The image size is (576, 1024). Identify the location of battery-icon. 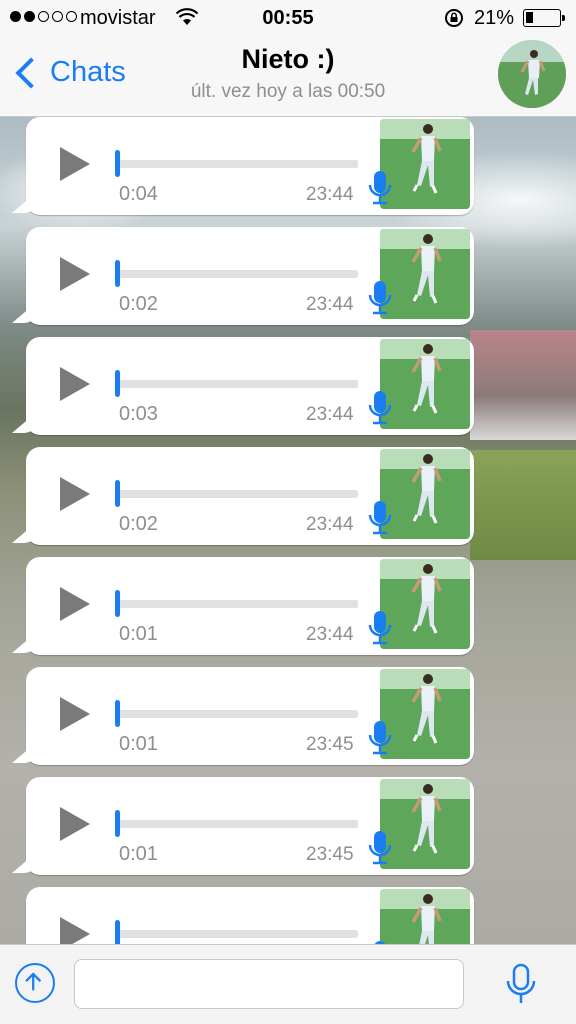
(544, 18).